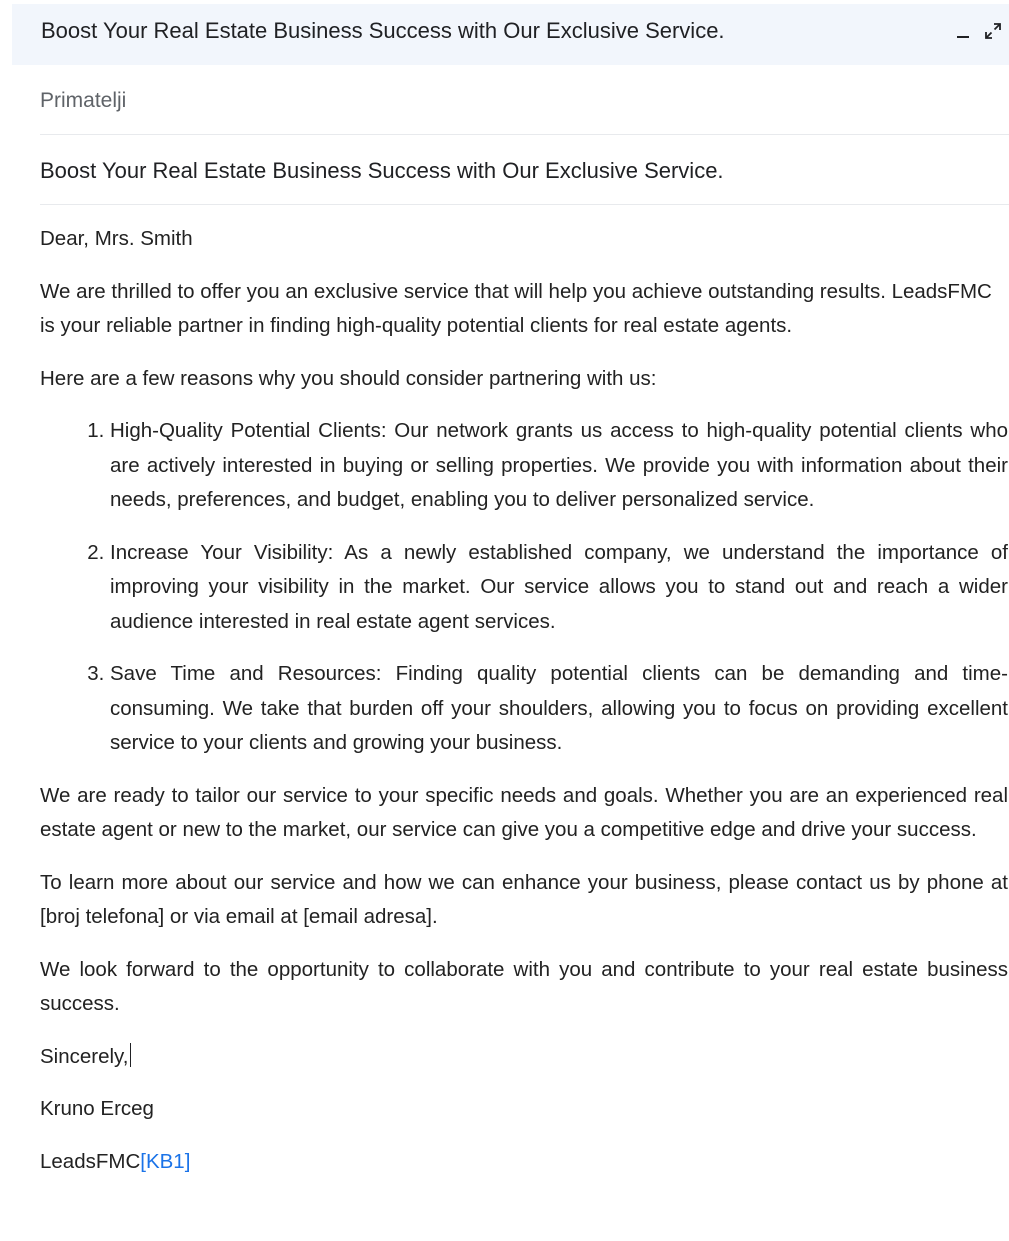 This screenshot has height=1241, width=1009. I want to click on minimize-icon, so click(963, 37).